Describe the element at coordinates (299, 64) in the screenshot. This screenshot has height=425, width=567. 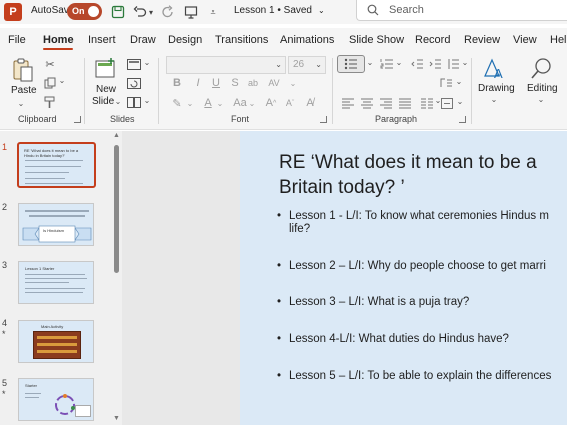
I see `font-size-value: 26` at that location.